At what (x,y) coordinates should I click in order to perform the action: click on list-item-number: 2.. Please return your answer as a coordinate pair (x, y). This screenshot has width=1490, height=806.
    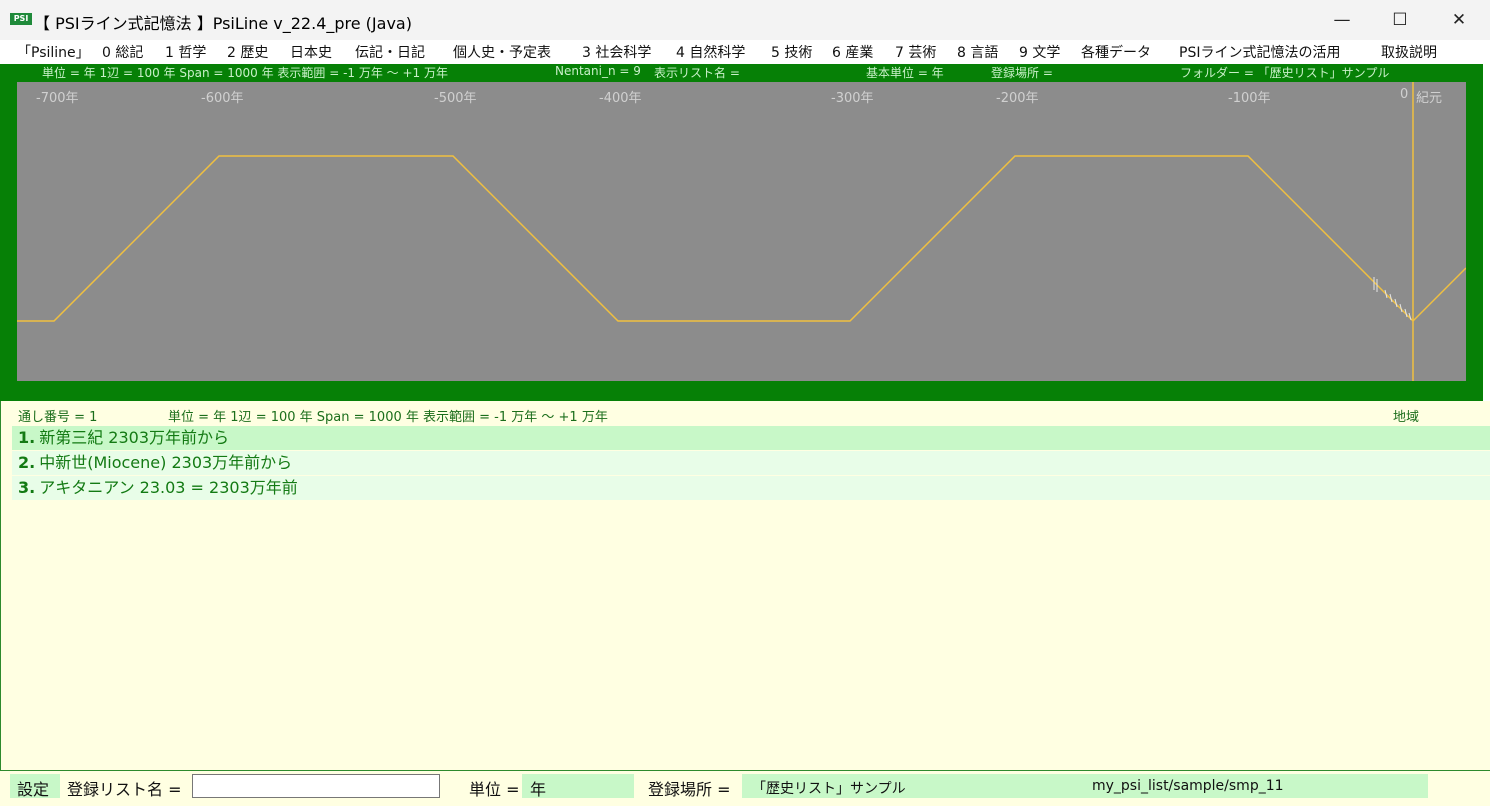
    Looking at the image, I should click on (27, 462).